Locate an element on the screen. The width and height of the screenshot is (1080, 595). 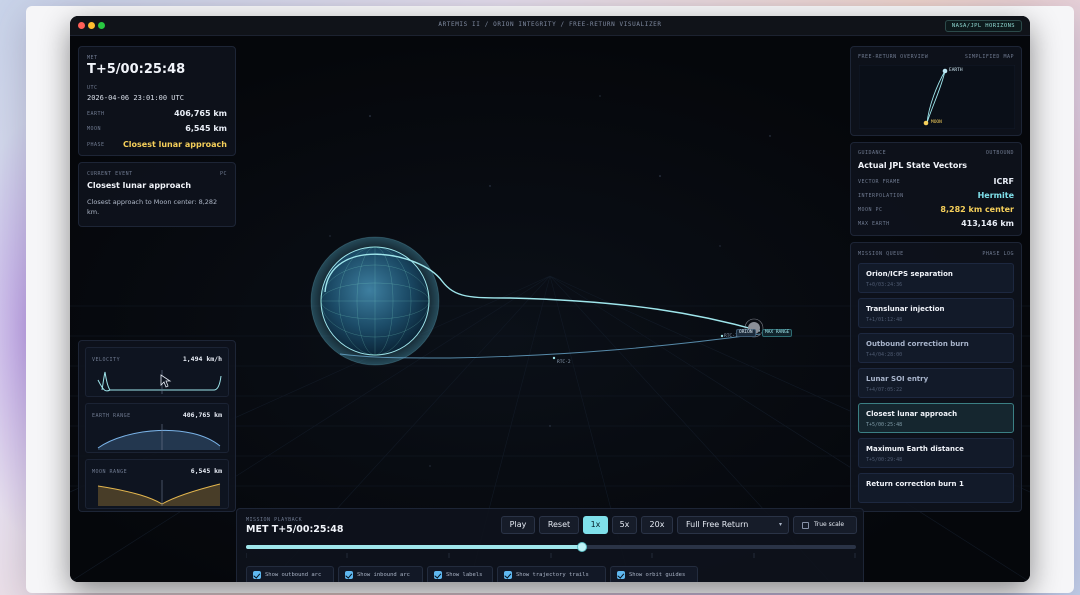
mission-mode-value: Full Free Return is located at coordinates (717, 524).